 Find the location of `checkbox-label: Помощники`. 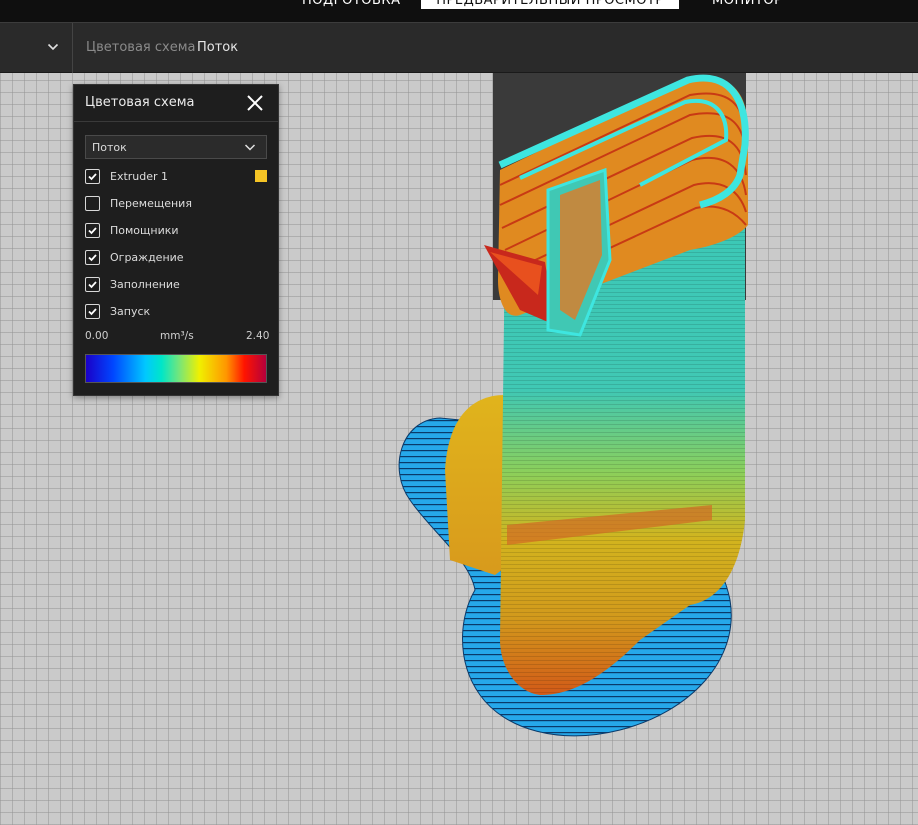

checkbox-label: Помощники is located at coordinates (144, 230).